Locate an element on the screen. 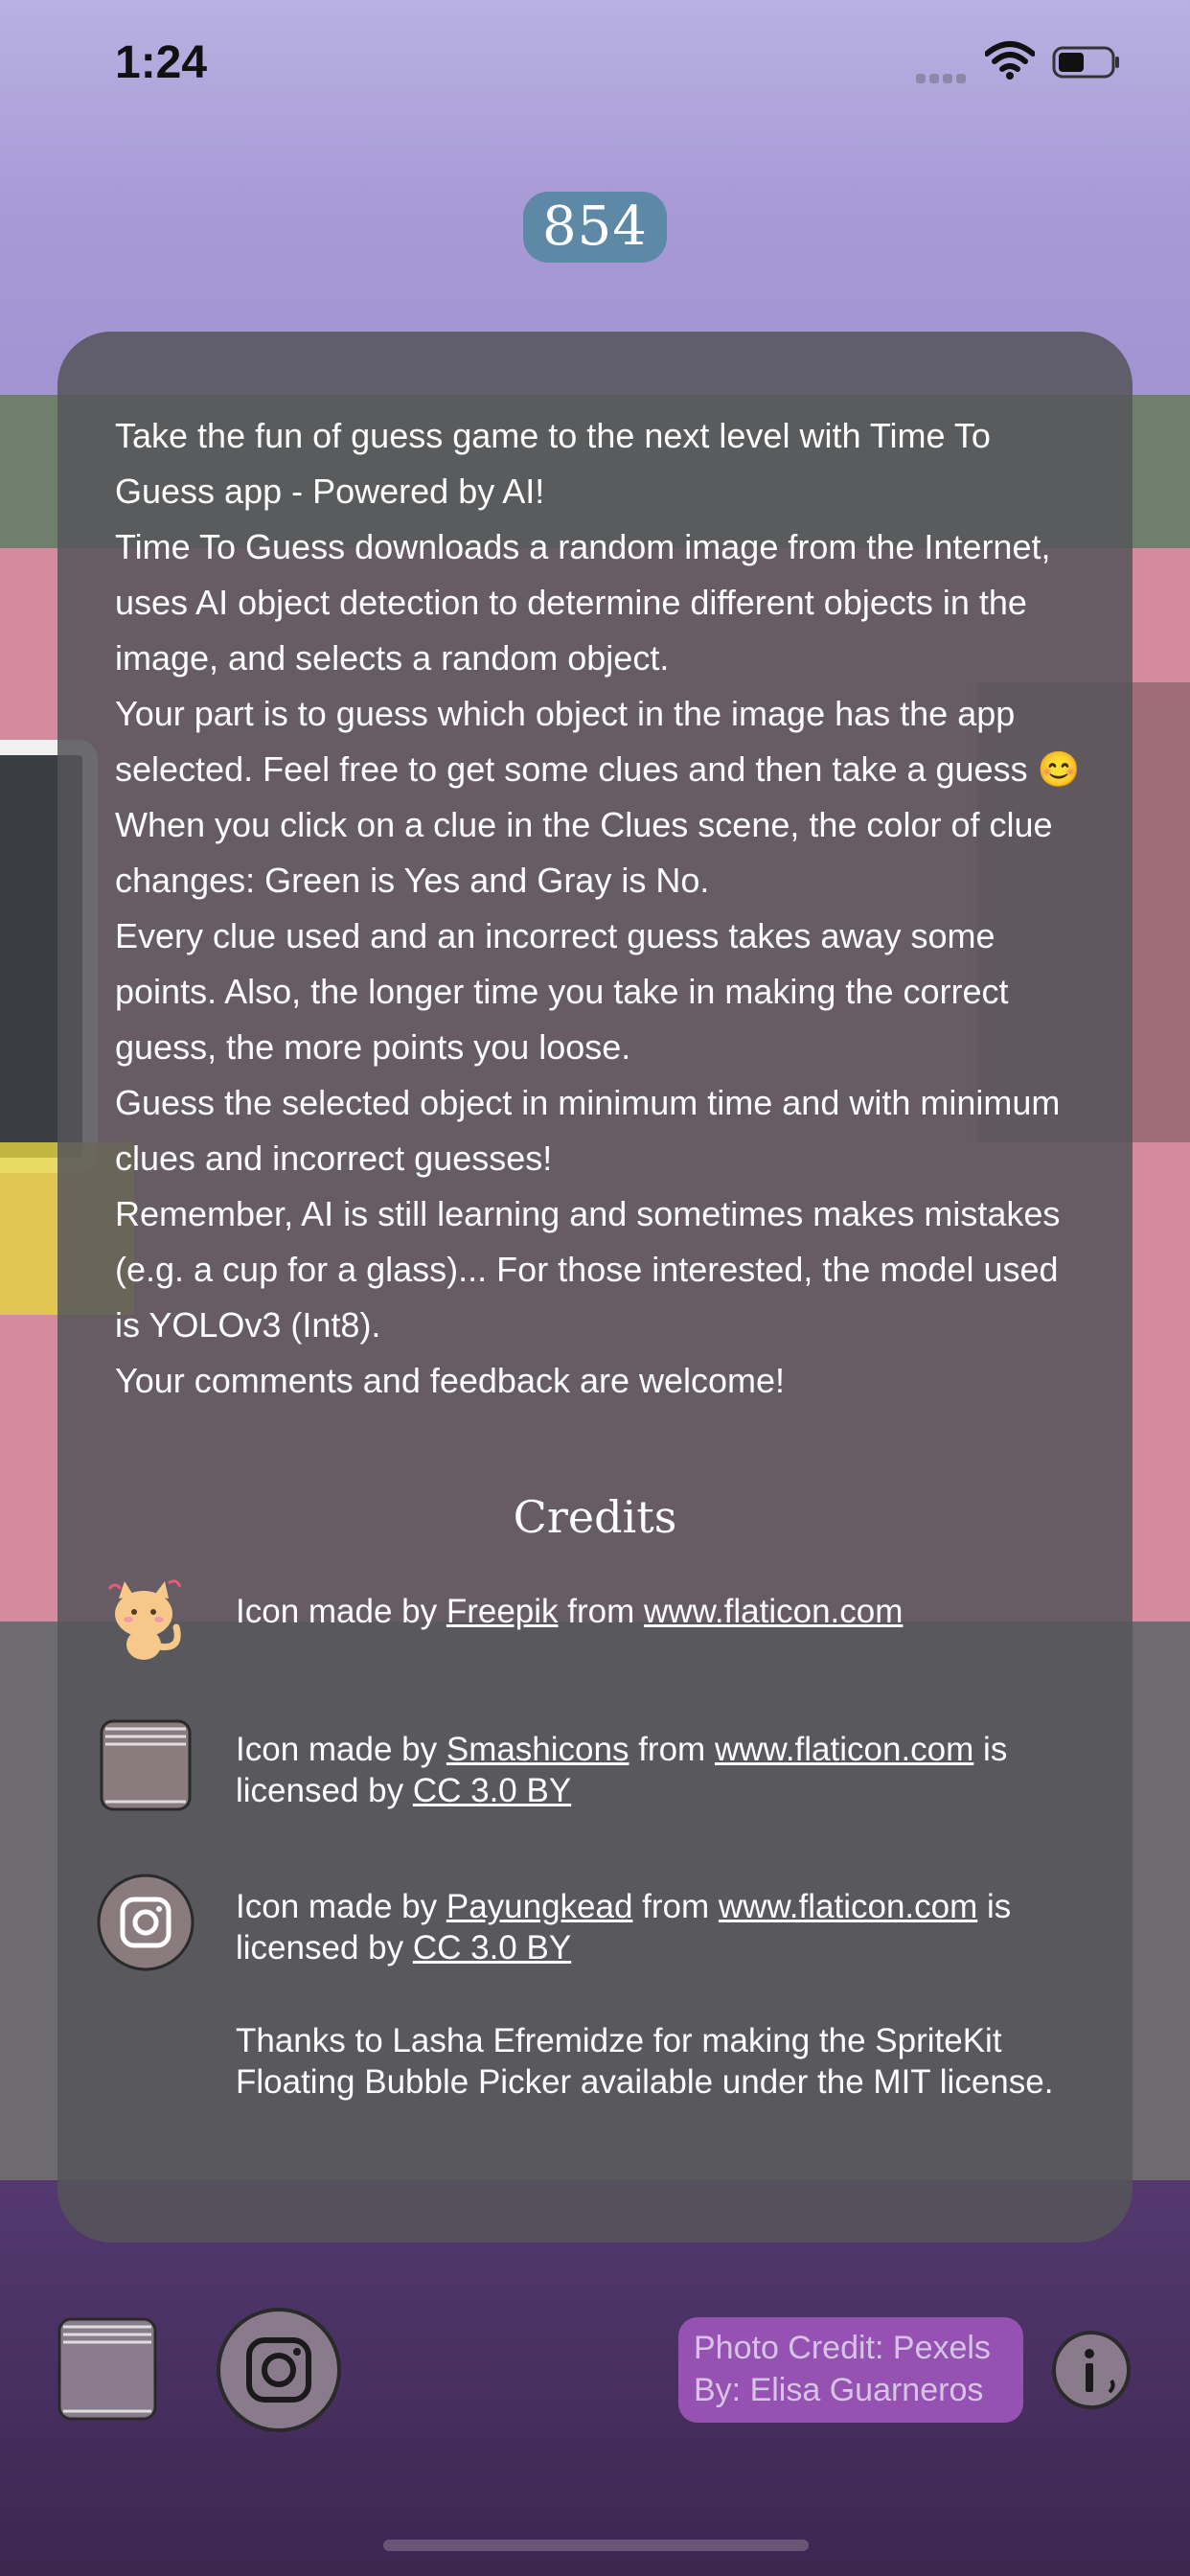 Image resolution: width=1190 pixels, height=2576 pixels. photo-credit: Photo Credit: Pexels By: Elisa Guarneros is located at coordinates (851, 2370).